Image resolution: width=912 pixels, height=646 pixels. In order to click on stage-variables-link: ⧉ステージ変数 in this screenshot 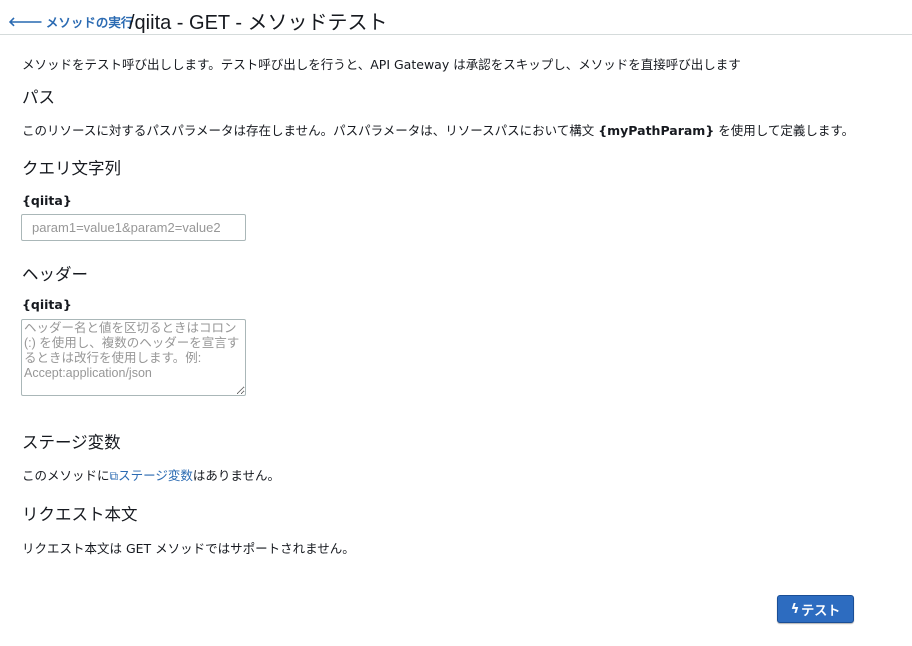, I will do `click(151, 475)`.